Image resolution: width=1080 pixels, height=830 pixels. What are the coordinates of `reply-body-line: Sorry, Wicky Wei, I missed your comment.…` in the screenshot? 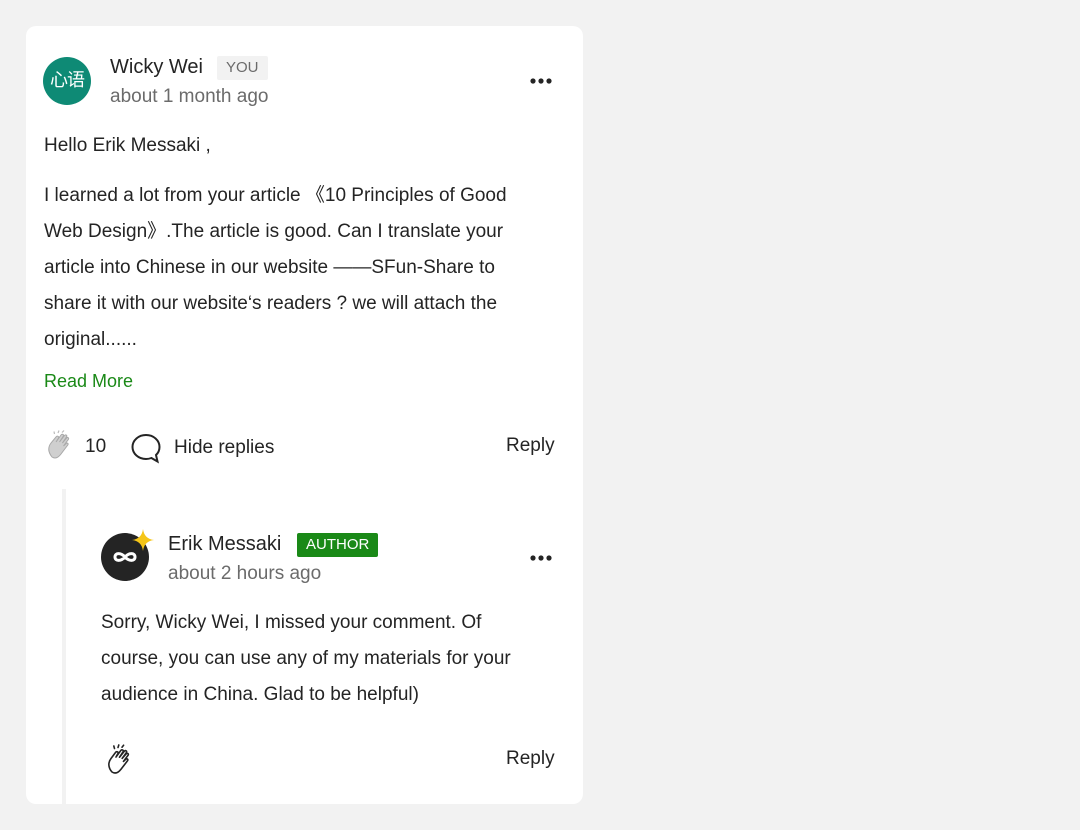 It's located at (291, 622).